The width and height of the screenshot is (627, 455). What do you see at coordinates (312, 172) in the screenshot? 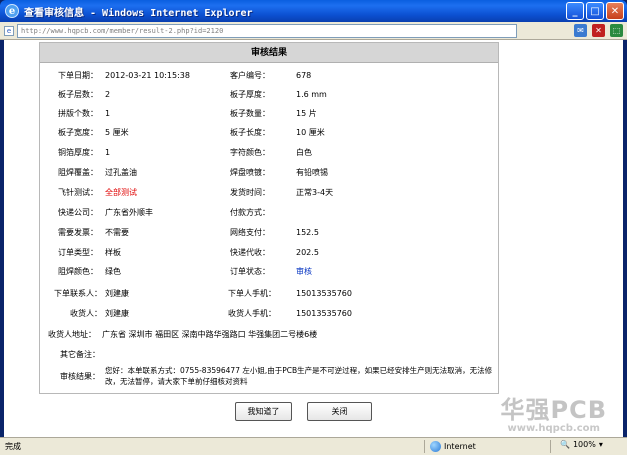
I see `finish-value: 有铅喷锡` at bounding box center [312, 172].